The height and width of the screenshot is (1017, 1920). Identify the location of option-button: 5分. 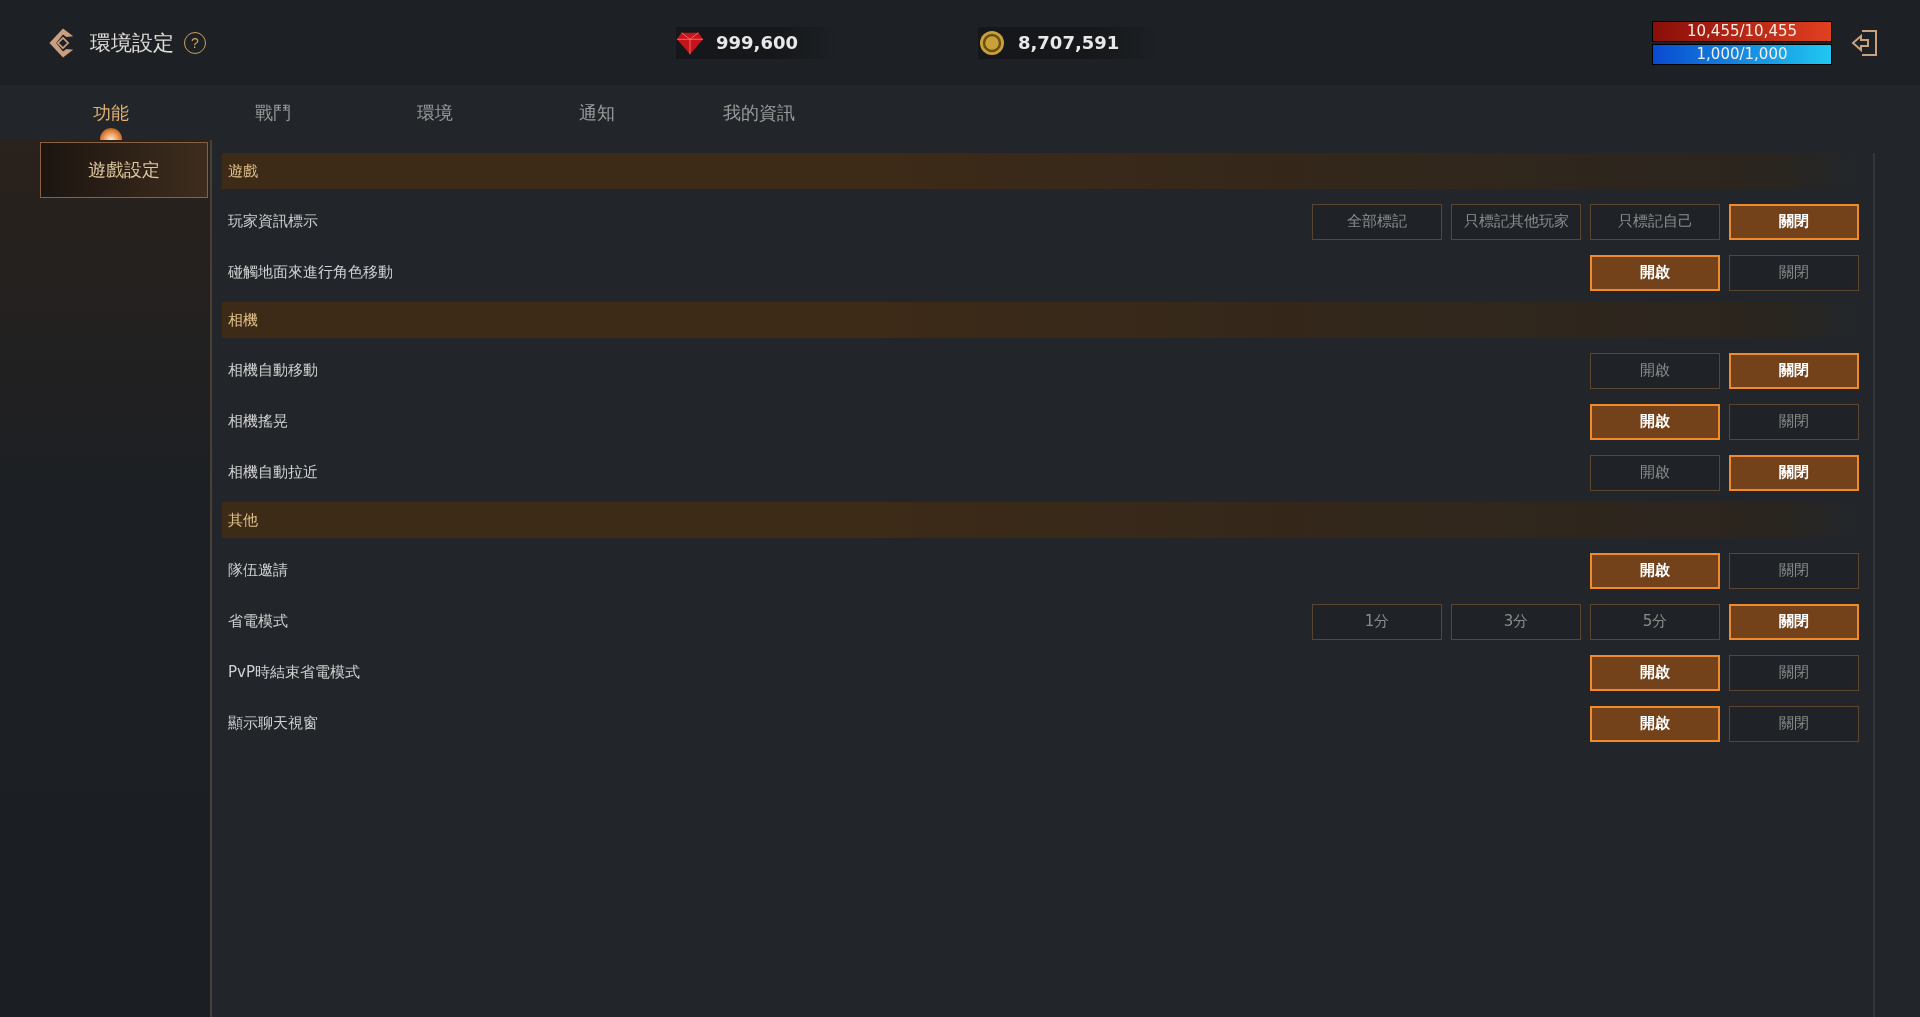
(1655, 621).